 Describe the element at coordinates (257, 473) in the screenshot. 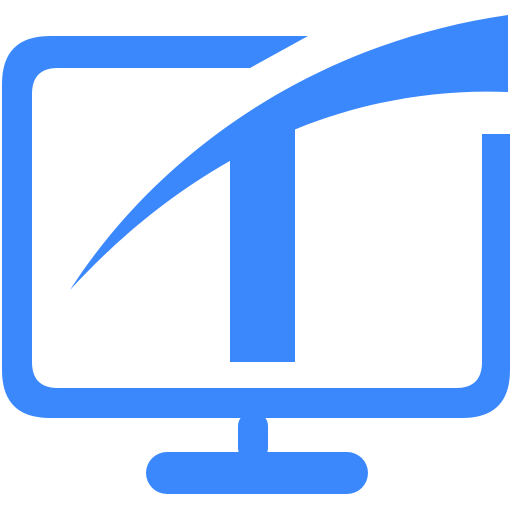

I see `monitor-base` at that location.